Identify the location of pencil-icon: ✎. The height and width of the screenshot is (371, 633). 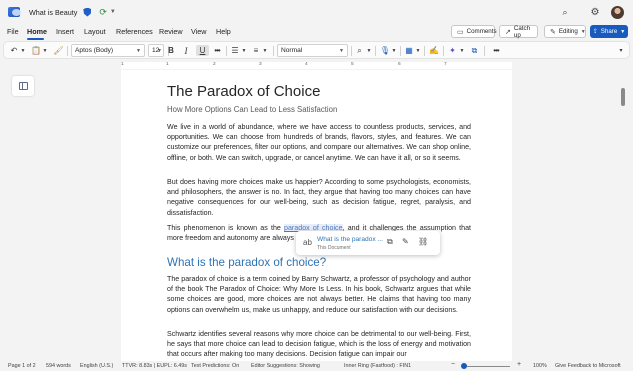
(553, 32).